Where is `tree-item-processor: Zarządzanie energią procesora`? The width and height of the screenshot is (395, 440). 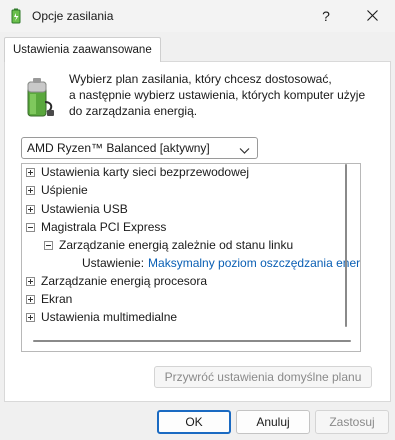 tree-item-processor: Zarządzanie energią procesora is located at coordinates (116, 281).